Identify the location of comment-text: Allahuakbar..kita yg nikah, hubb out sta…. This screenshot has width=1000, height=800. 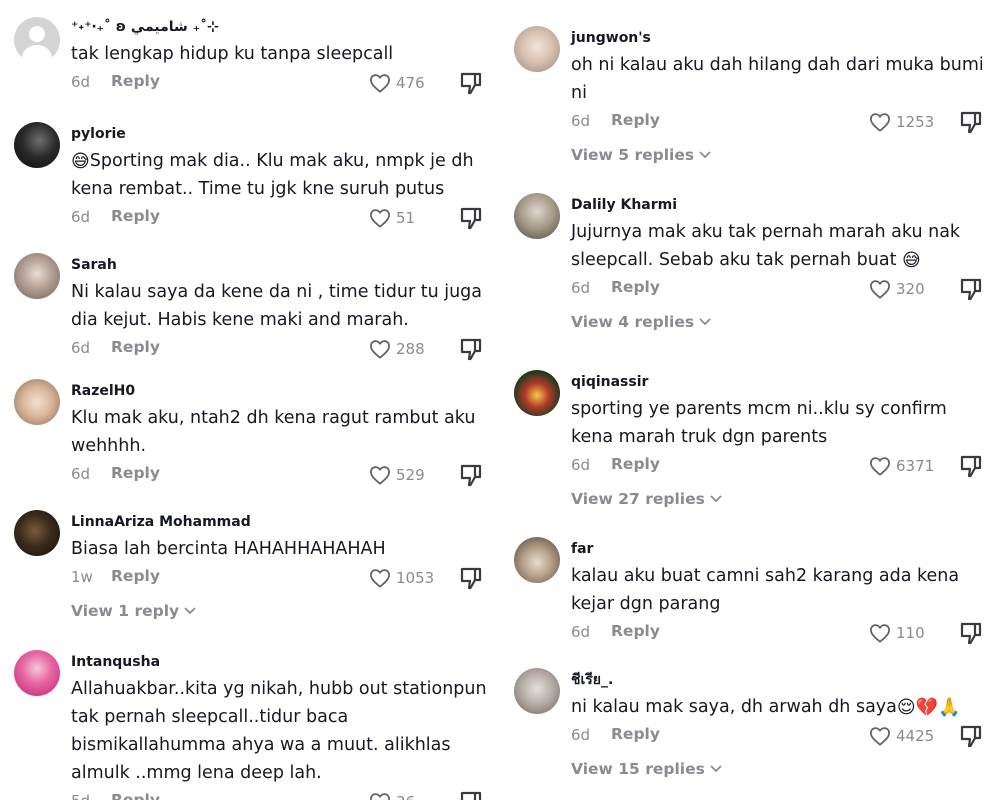
(279, 731).